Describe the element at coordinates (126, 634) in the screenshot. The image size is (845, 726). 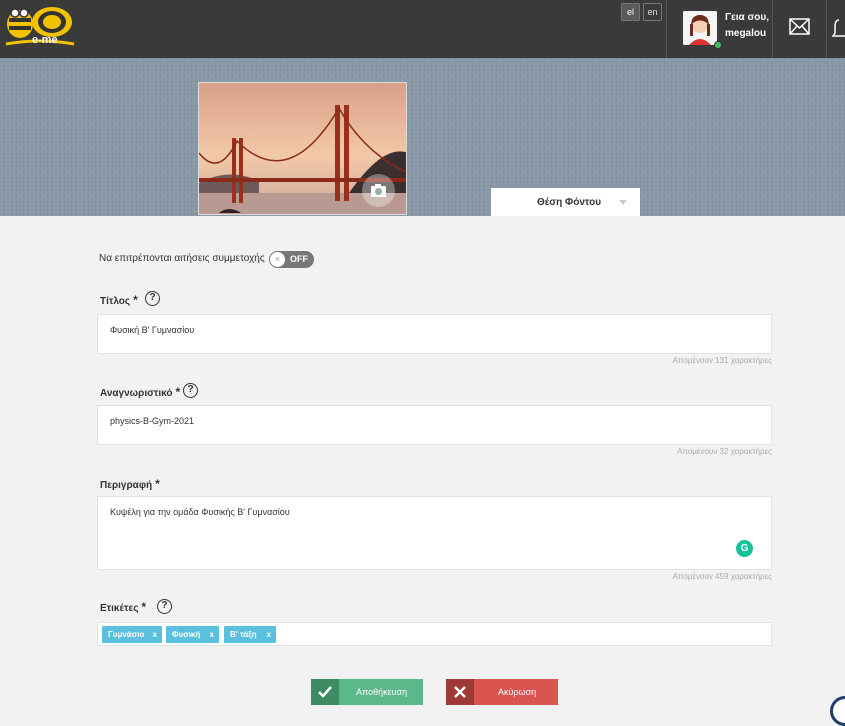
I see `tag-label: Γυμνάσιο` at that location.